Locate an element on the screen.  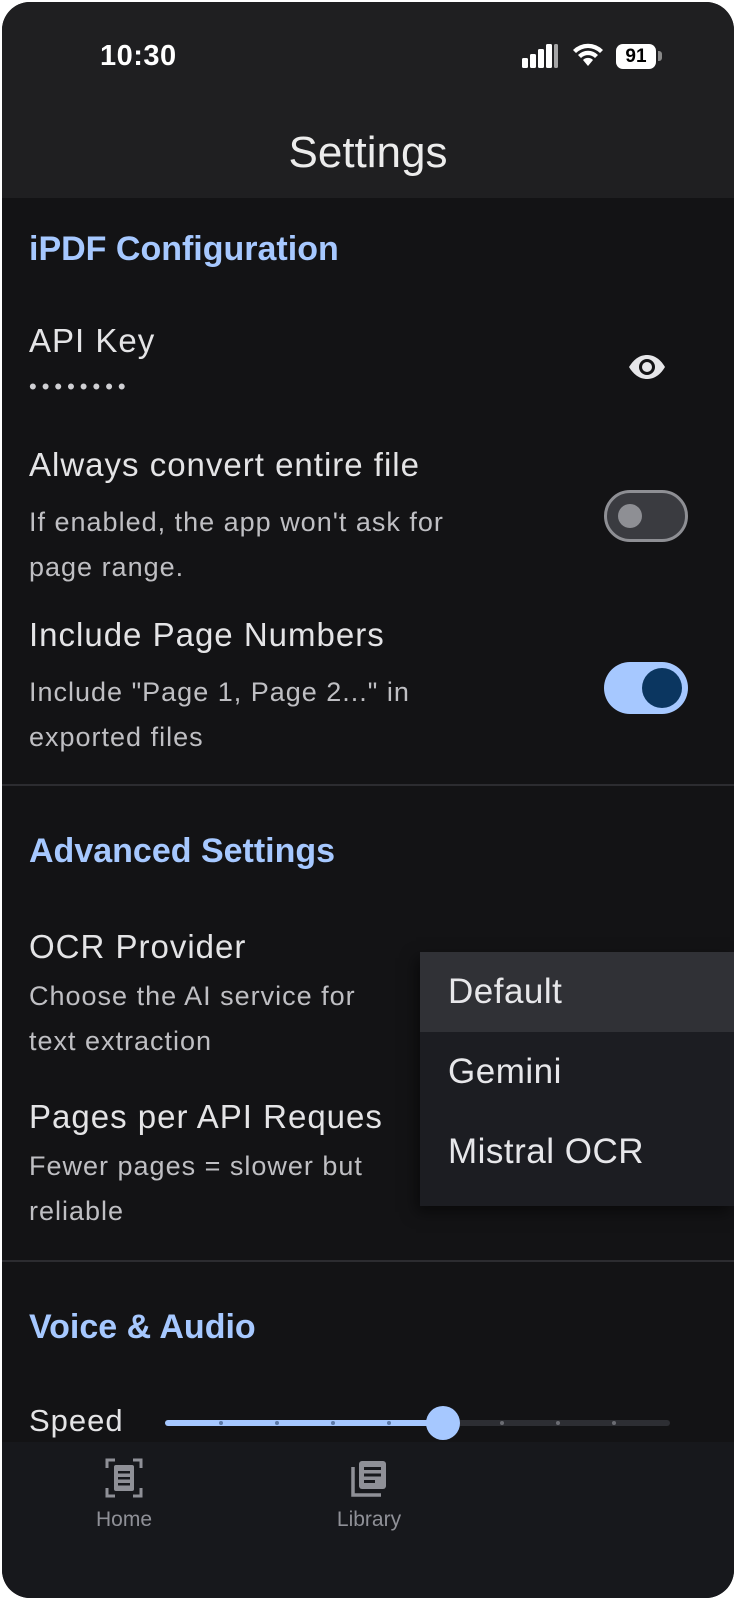
speed-label: Speed is located at coordinates (76, 1420).